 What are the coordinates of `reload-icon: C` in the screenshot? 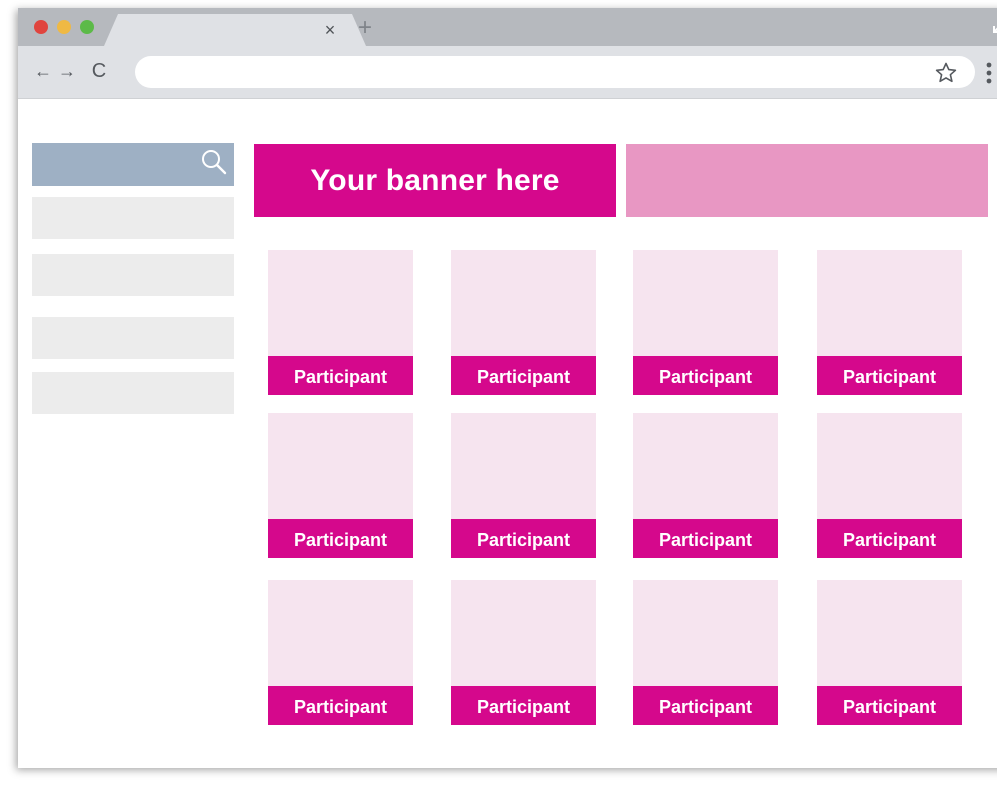 It's located at (99, 71).